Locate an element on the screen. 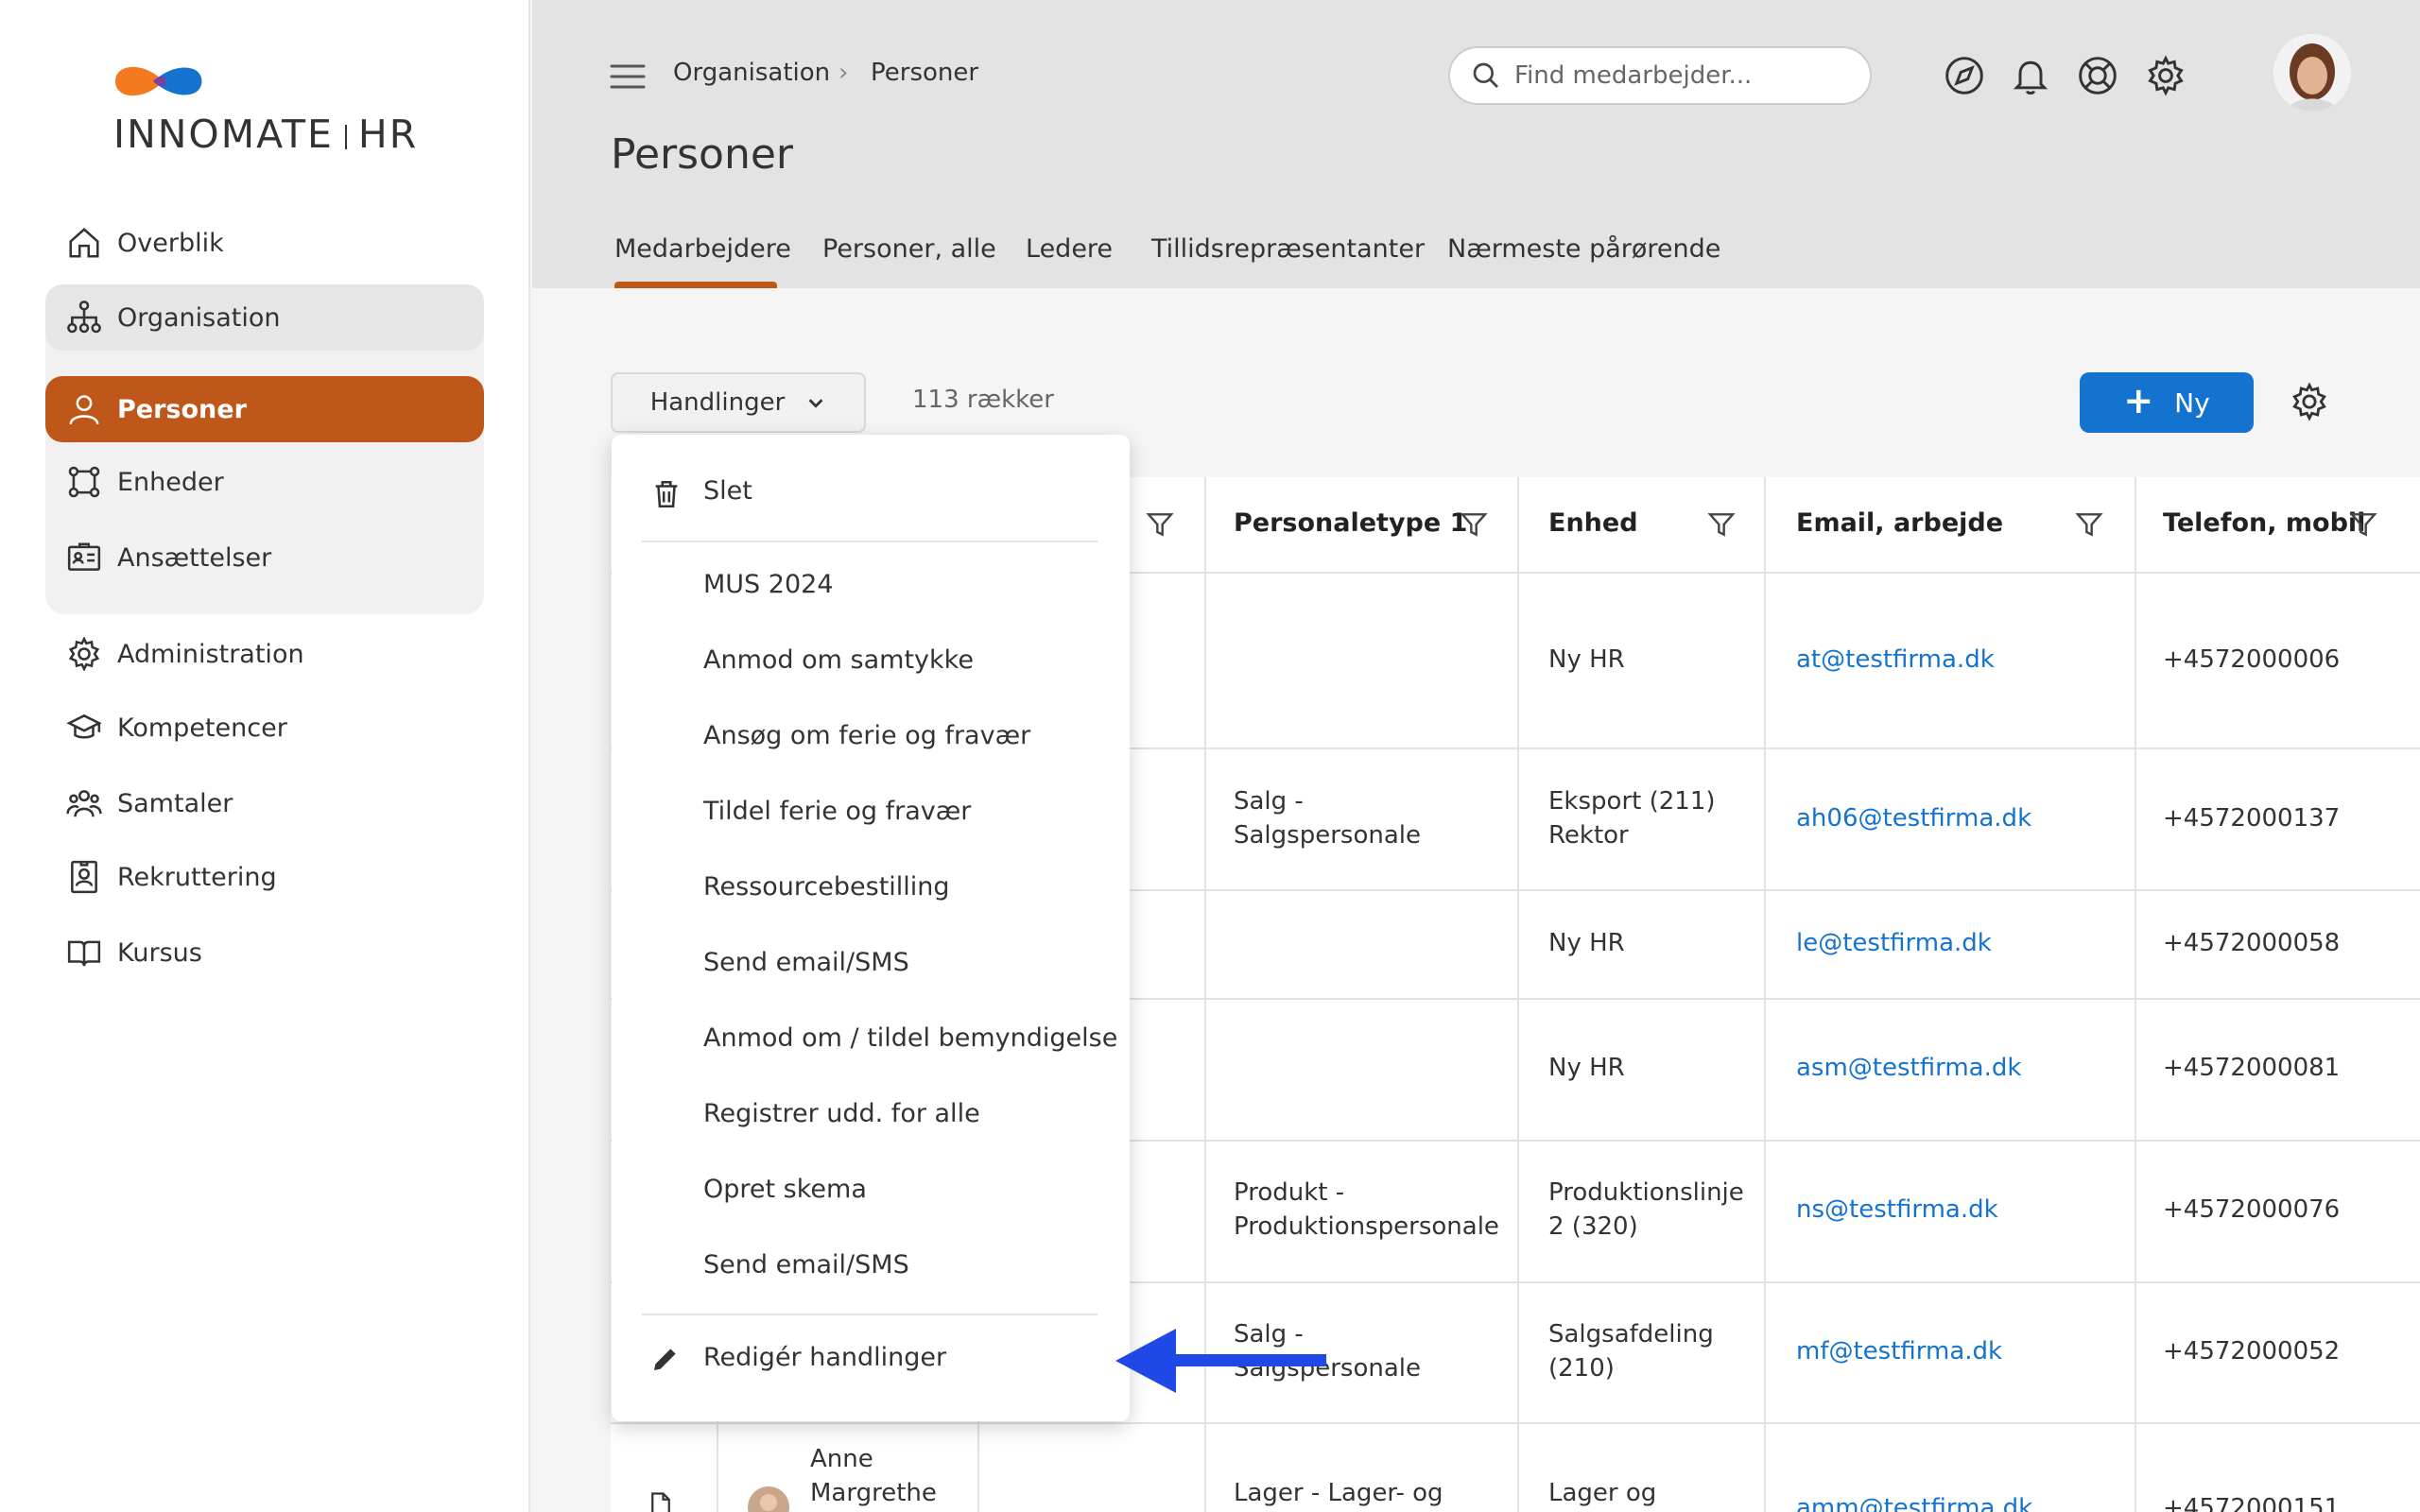  cell-unit-line: Salgsafdeling is located at coordinates (1631, 1334).